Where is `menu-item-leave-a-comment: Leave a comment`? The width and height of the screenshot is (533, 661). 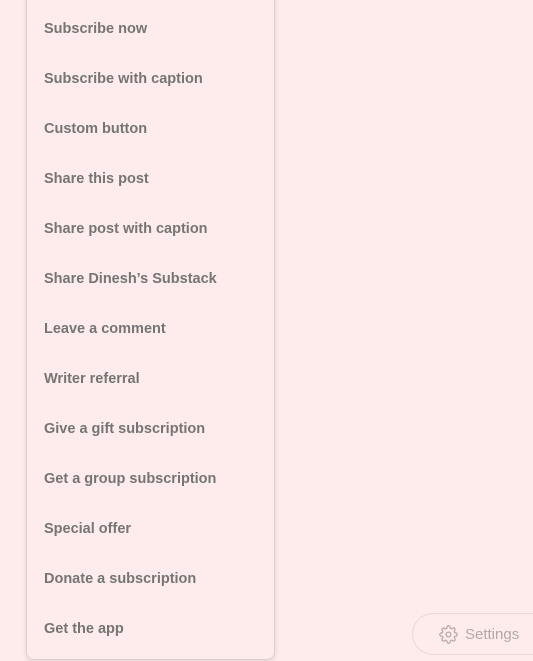 menu-item-leave-a-comment: Leave a comment is located at coordinates (150, 329).